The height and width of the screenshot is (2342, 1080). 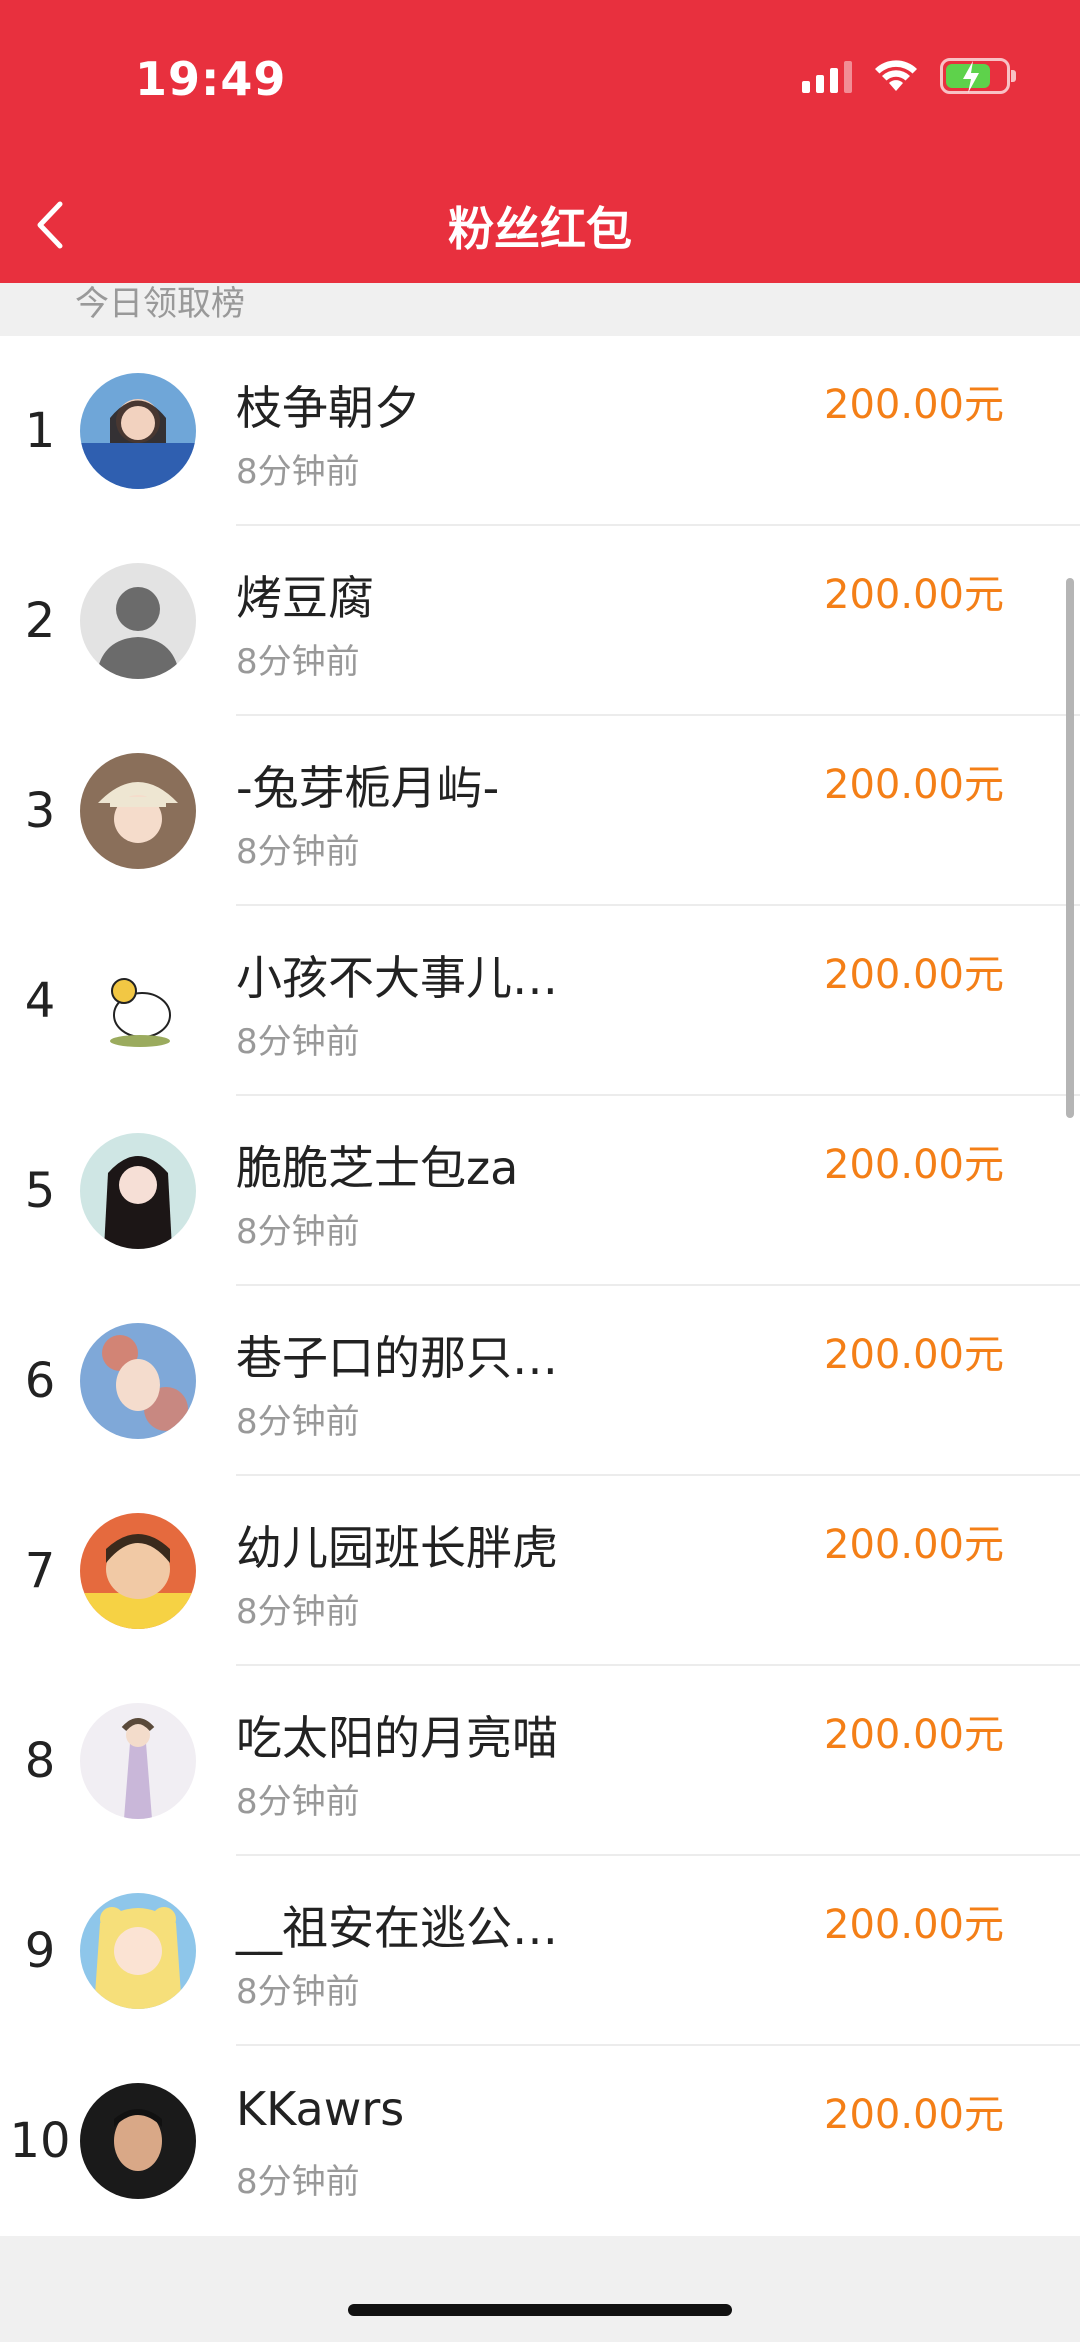 What do you see at coordinates (368, 788) in the screenshot?
I see `user-name: -兔芽栀月屿-` at bounding box center [368, 788].